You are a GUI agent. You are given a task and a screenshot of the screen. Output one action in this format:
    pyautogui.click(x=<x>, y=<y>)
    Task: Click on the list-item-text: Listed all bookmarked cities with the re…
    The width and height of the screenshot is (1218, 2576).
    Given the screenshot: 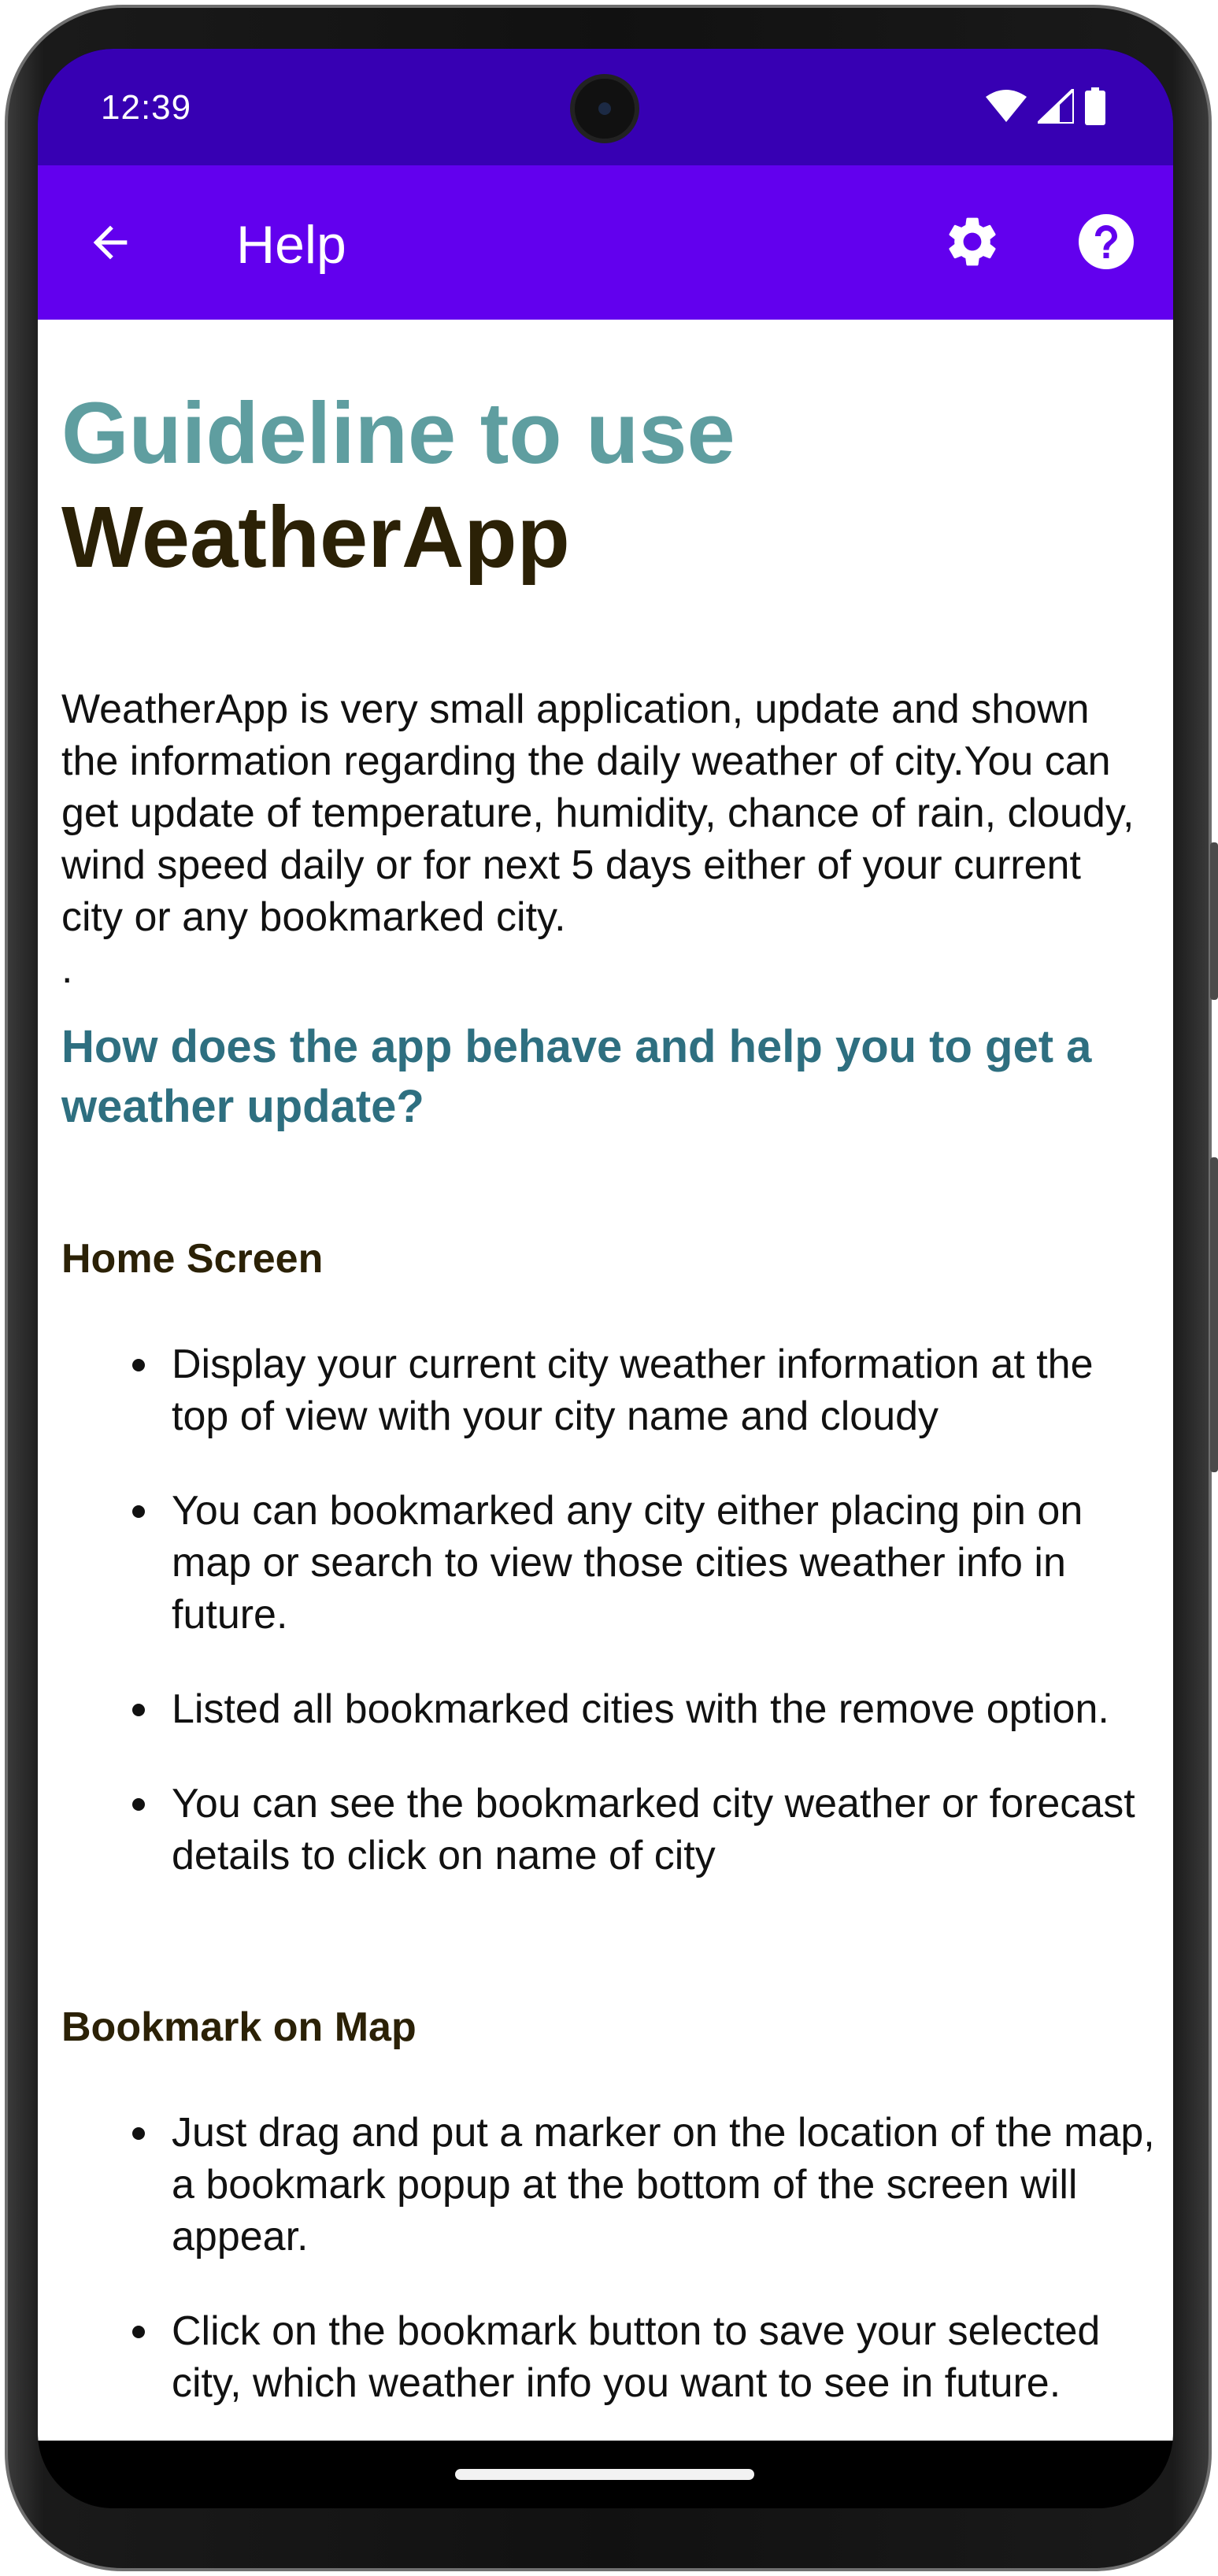 What is the action you would take?
    pyautogui.click(x=640, y=1709)
    